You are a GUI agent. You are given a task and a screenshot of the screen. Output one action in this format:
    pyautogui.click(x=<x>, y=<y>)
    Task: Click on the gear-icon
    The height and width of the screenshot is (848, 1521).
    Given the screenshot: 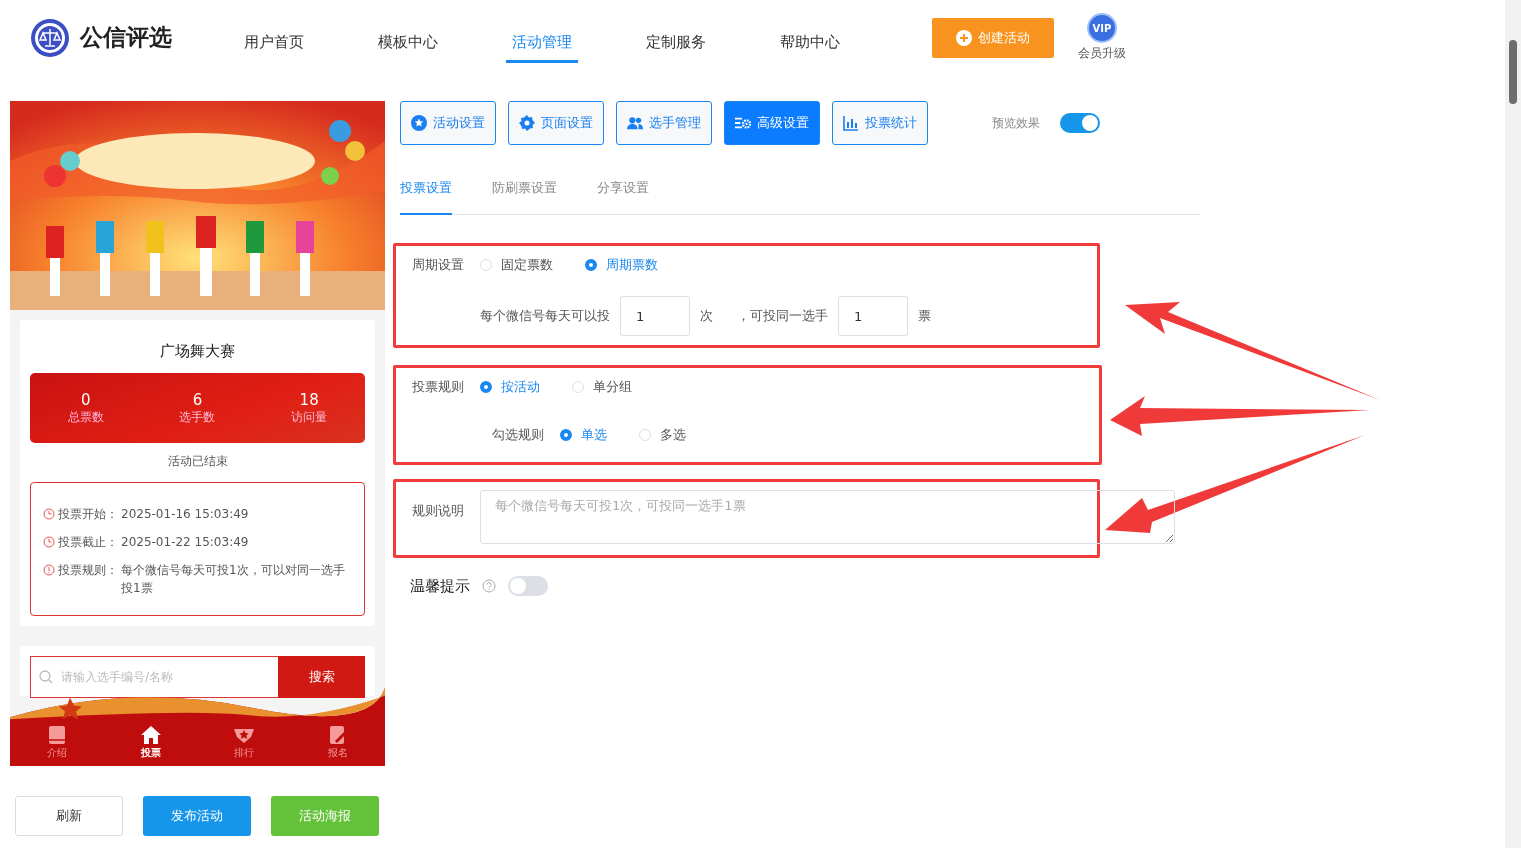 What is the action you would take?
    pyautogui.click(x=527, y=123)
    